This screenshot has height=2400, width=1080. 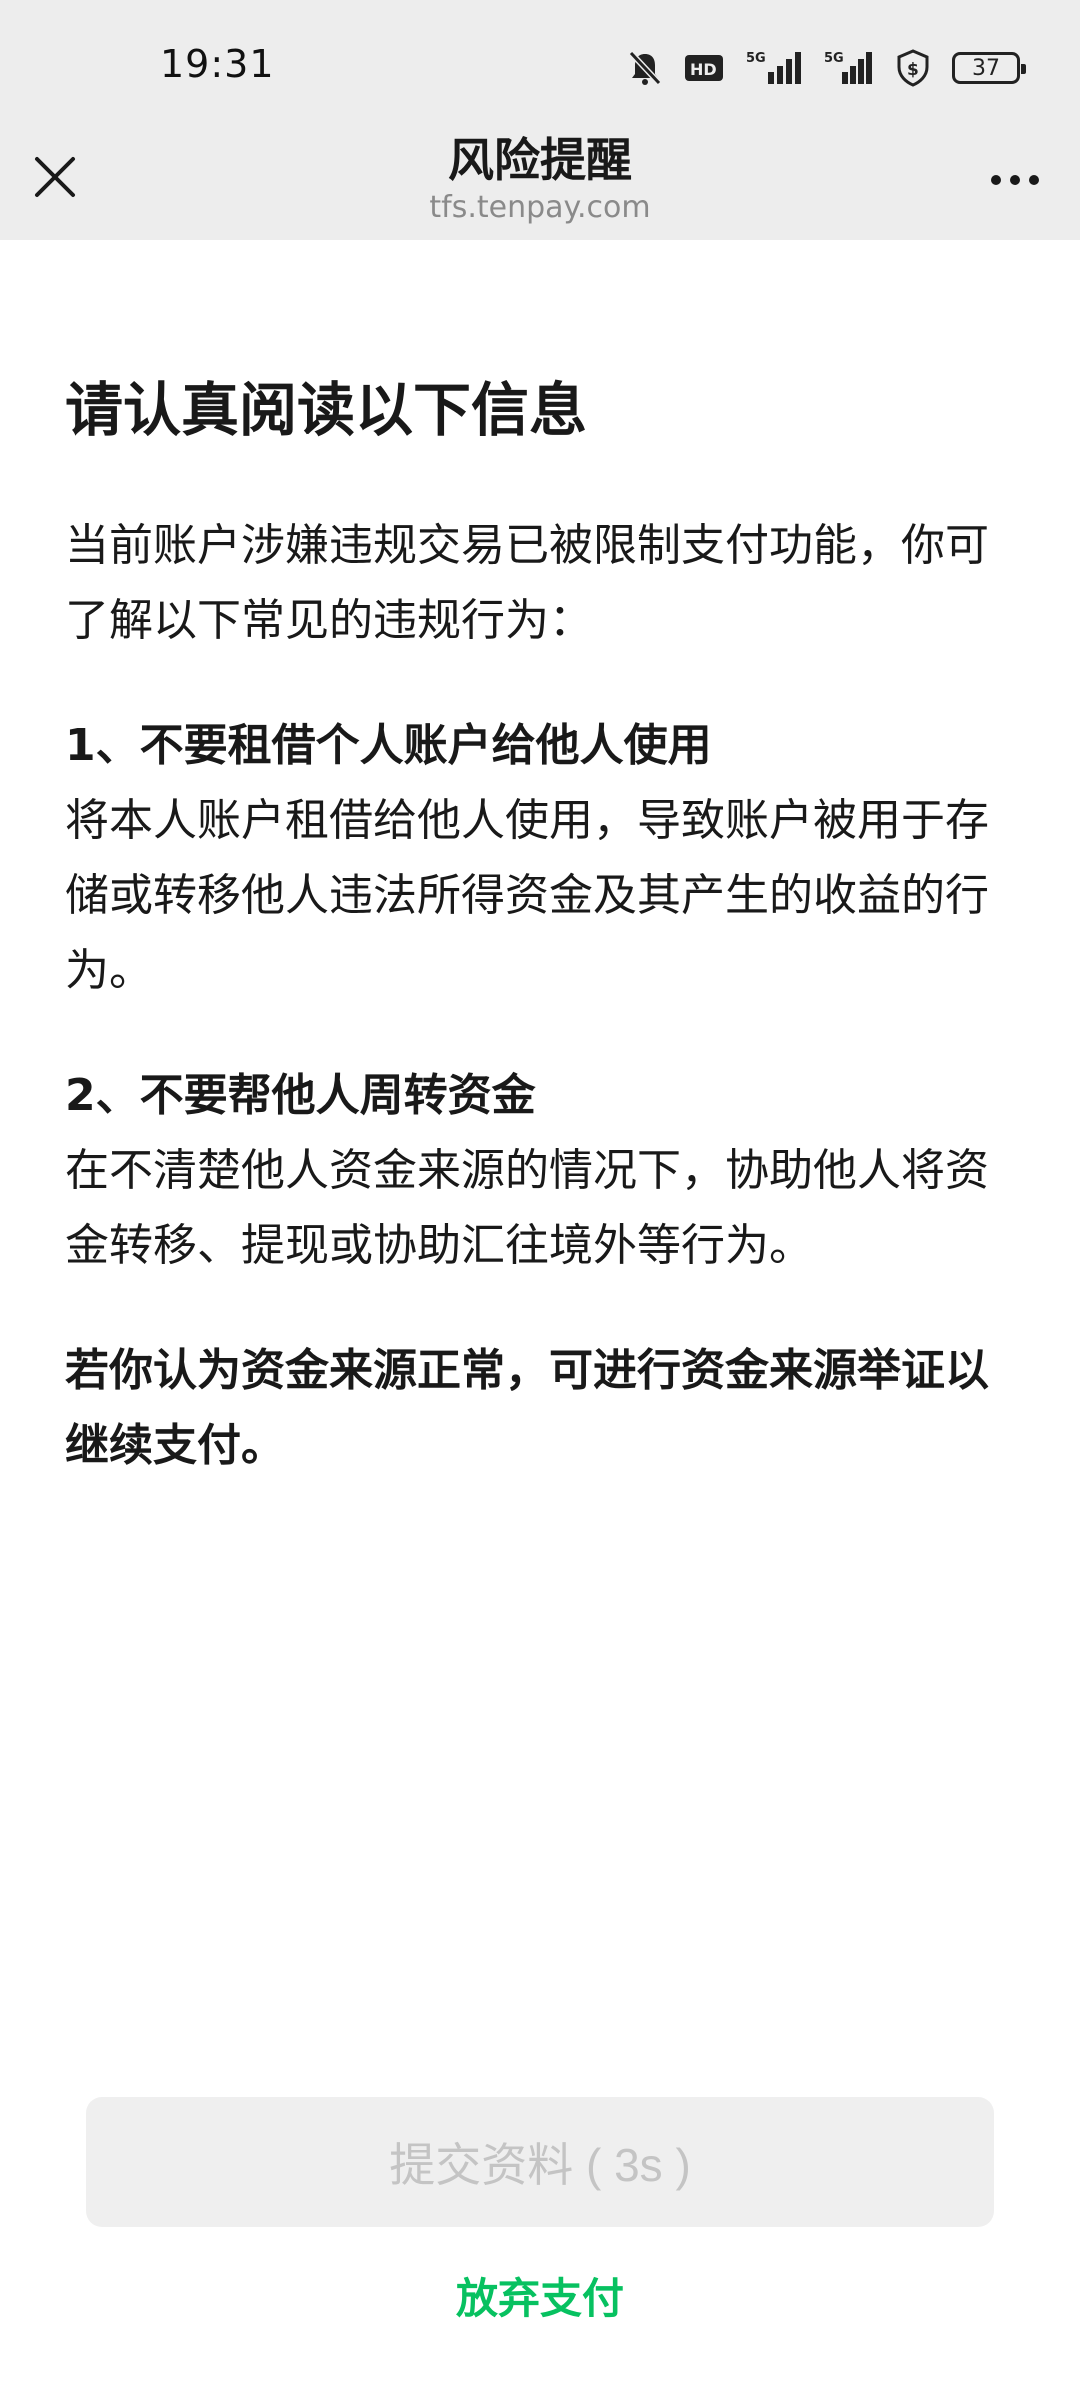 I want to click on abandon-payment-link: 放弃支付, so click(x=540, y=2295).